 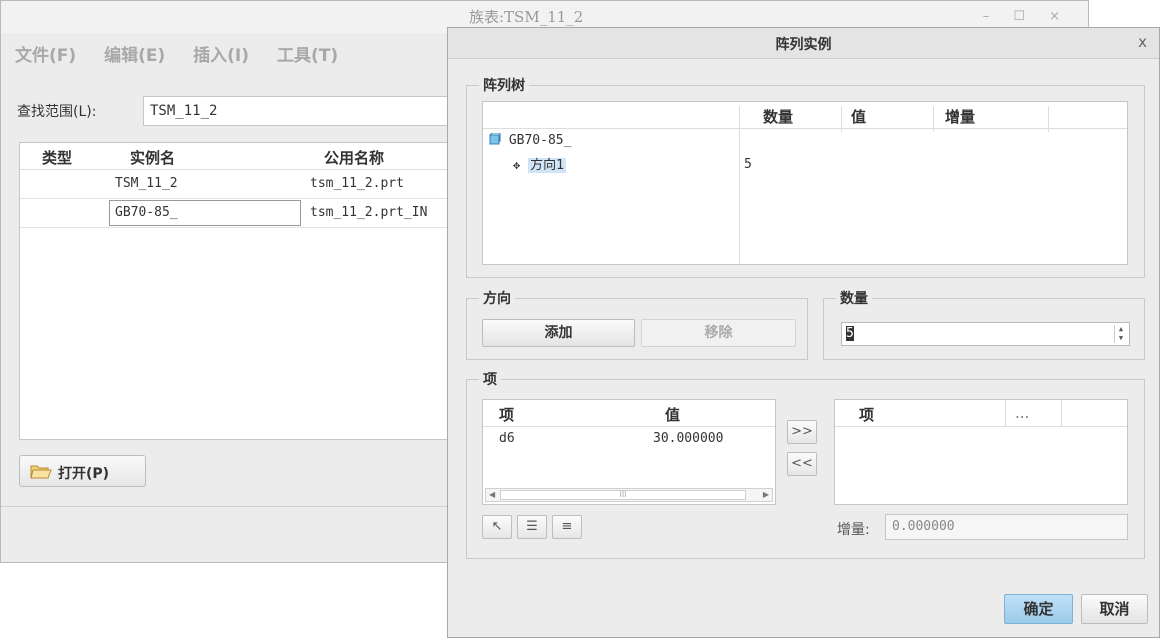 What do you see at coordinates (1006, 527) in the screenshot?
I see `increment-field: 0.000000` at bounding box center [1006, 527].